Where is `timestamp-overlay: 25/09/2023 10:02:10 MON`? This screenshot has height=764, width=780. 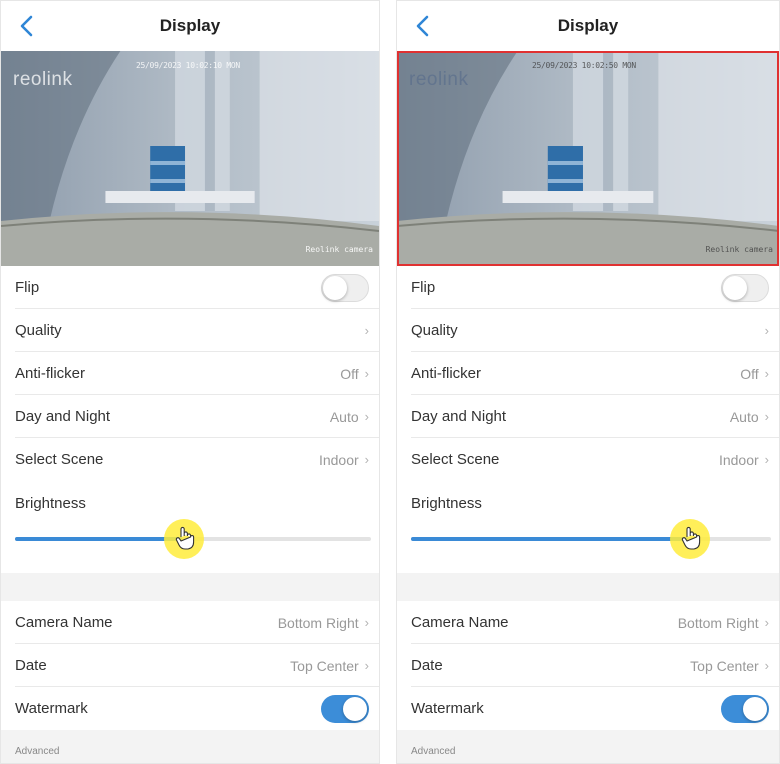
timestamp-overlay: 25/09/2023 10:02:10 MON is located at coordinates (188, 65).